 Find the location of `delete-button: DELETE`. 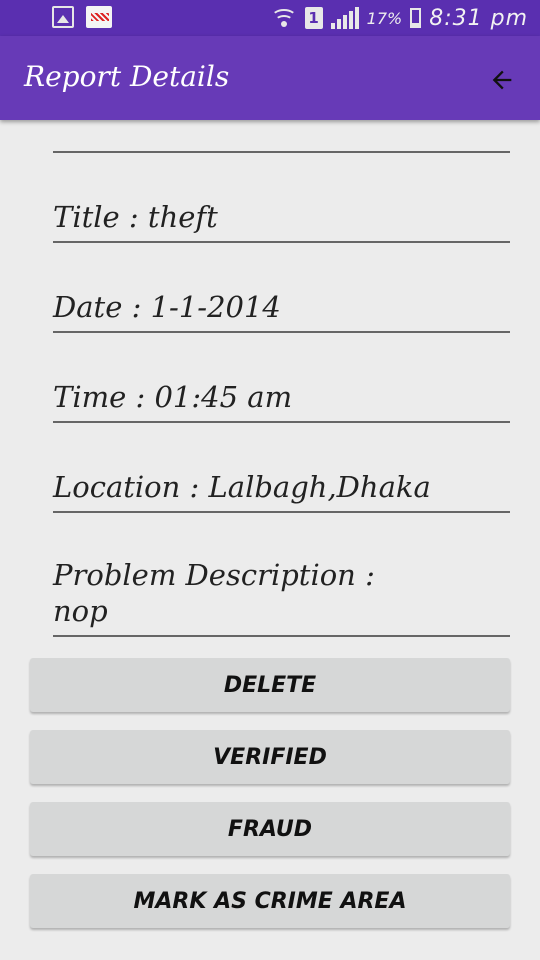

delete-button: DELETE is located at coordinates (270, 685).